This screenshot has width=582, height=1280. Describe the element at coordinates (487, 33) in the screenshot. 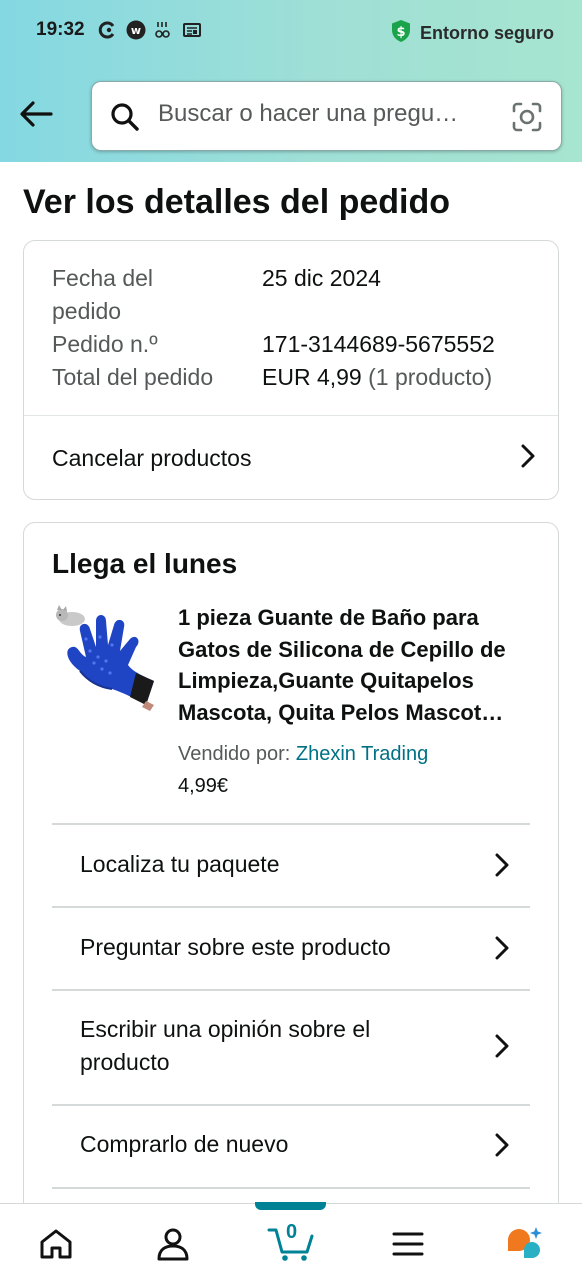

I see `secure-label: Entorno seguro` at that location.